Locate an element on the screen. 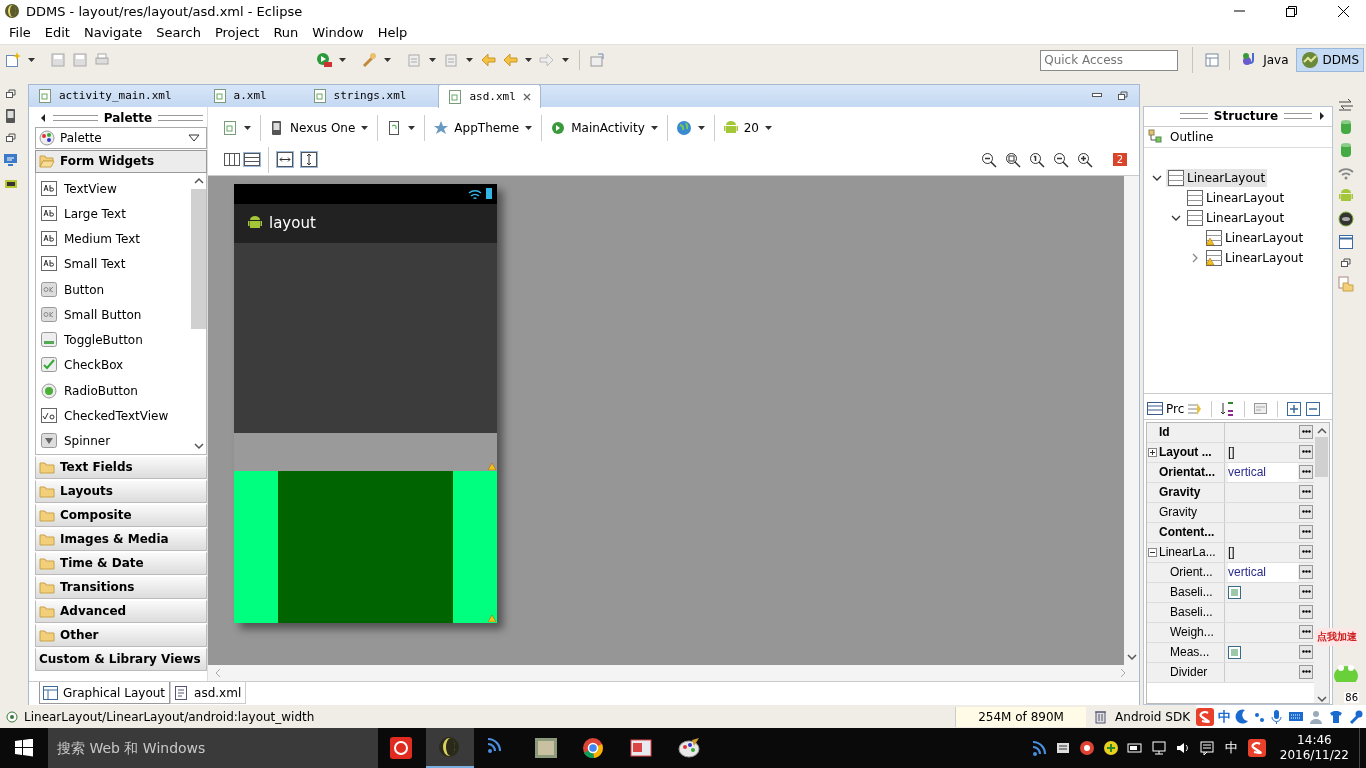  palette-category: Images & Media is located at coordinates (121, 539).